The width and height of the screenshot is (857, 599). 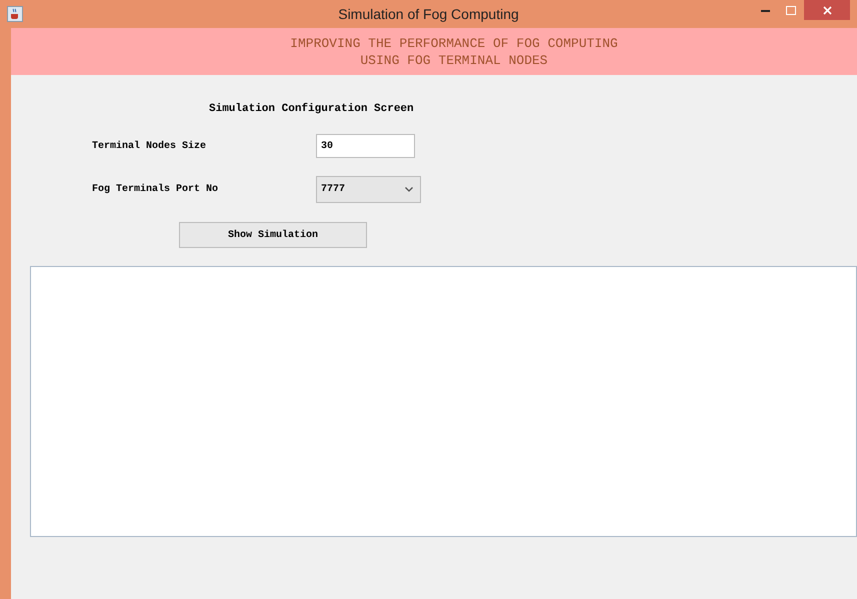 What do you see at coordinates (273, 235) in the screenshot?
I see `show-simulation-button: Show Simulation` at bounding box center [273, 235].